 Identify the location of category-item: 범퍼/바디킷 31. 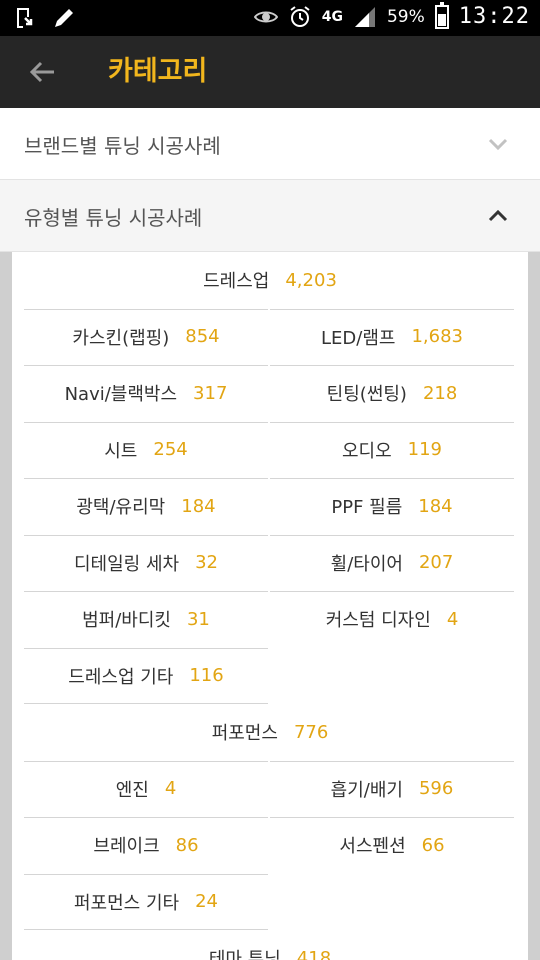
(146, 619).